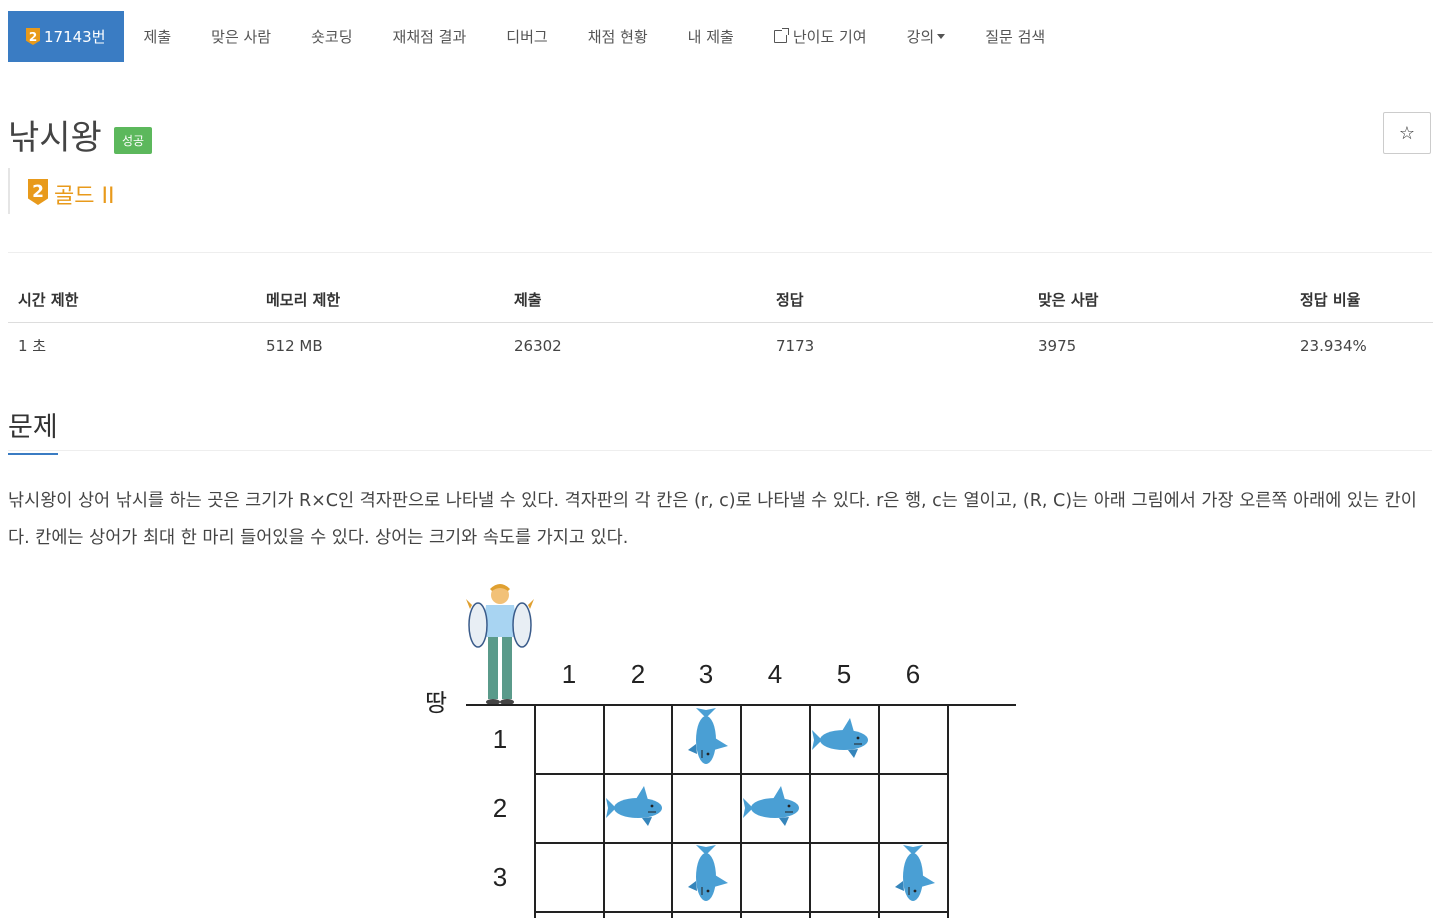 The width and height of the screenshot is (1440, 922). I want to click on fisherman-illustration, so click(500, 644).